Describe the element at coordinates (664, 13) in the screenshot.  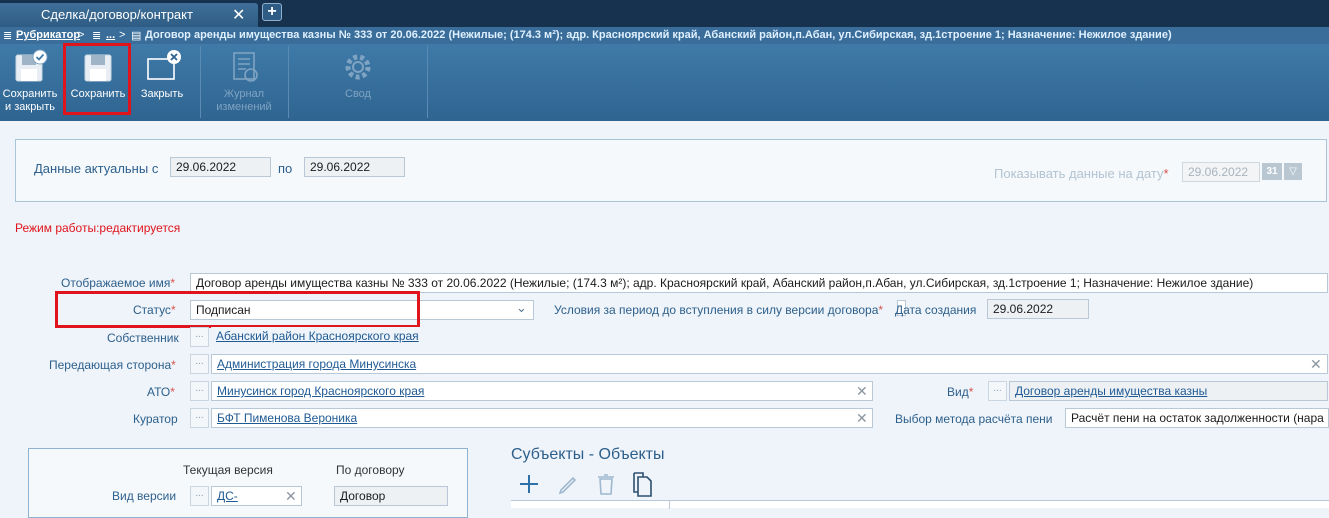
I see `tab-bar: Сделка/договор/контракт ✕ +` at that location.